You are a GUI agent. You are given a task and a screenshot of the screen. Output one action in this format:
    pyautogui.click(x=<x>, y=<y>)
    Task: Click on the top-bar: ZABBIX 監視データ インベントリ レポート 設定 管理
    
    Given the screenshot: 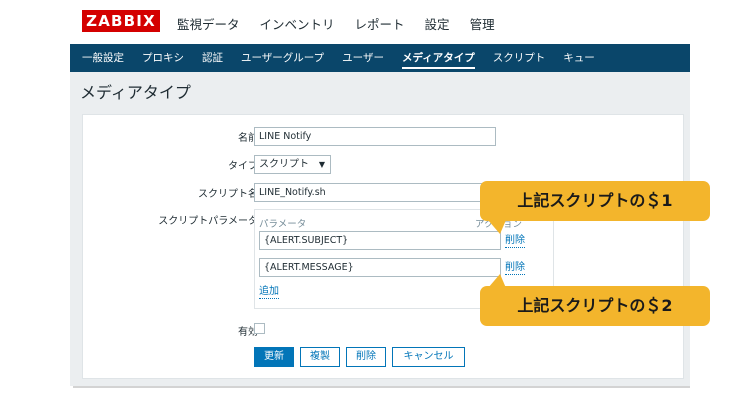 What is the action you would take?
    pyautogui.click(x=380, y=22)
    